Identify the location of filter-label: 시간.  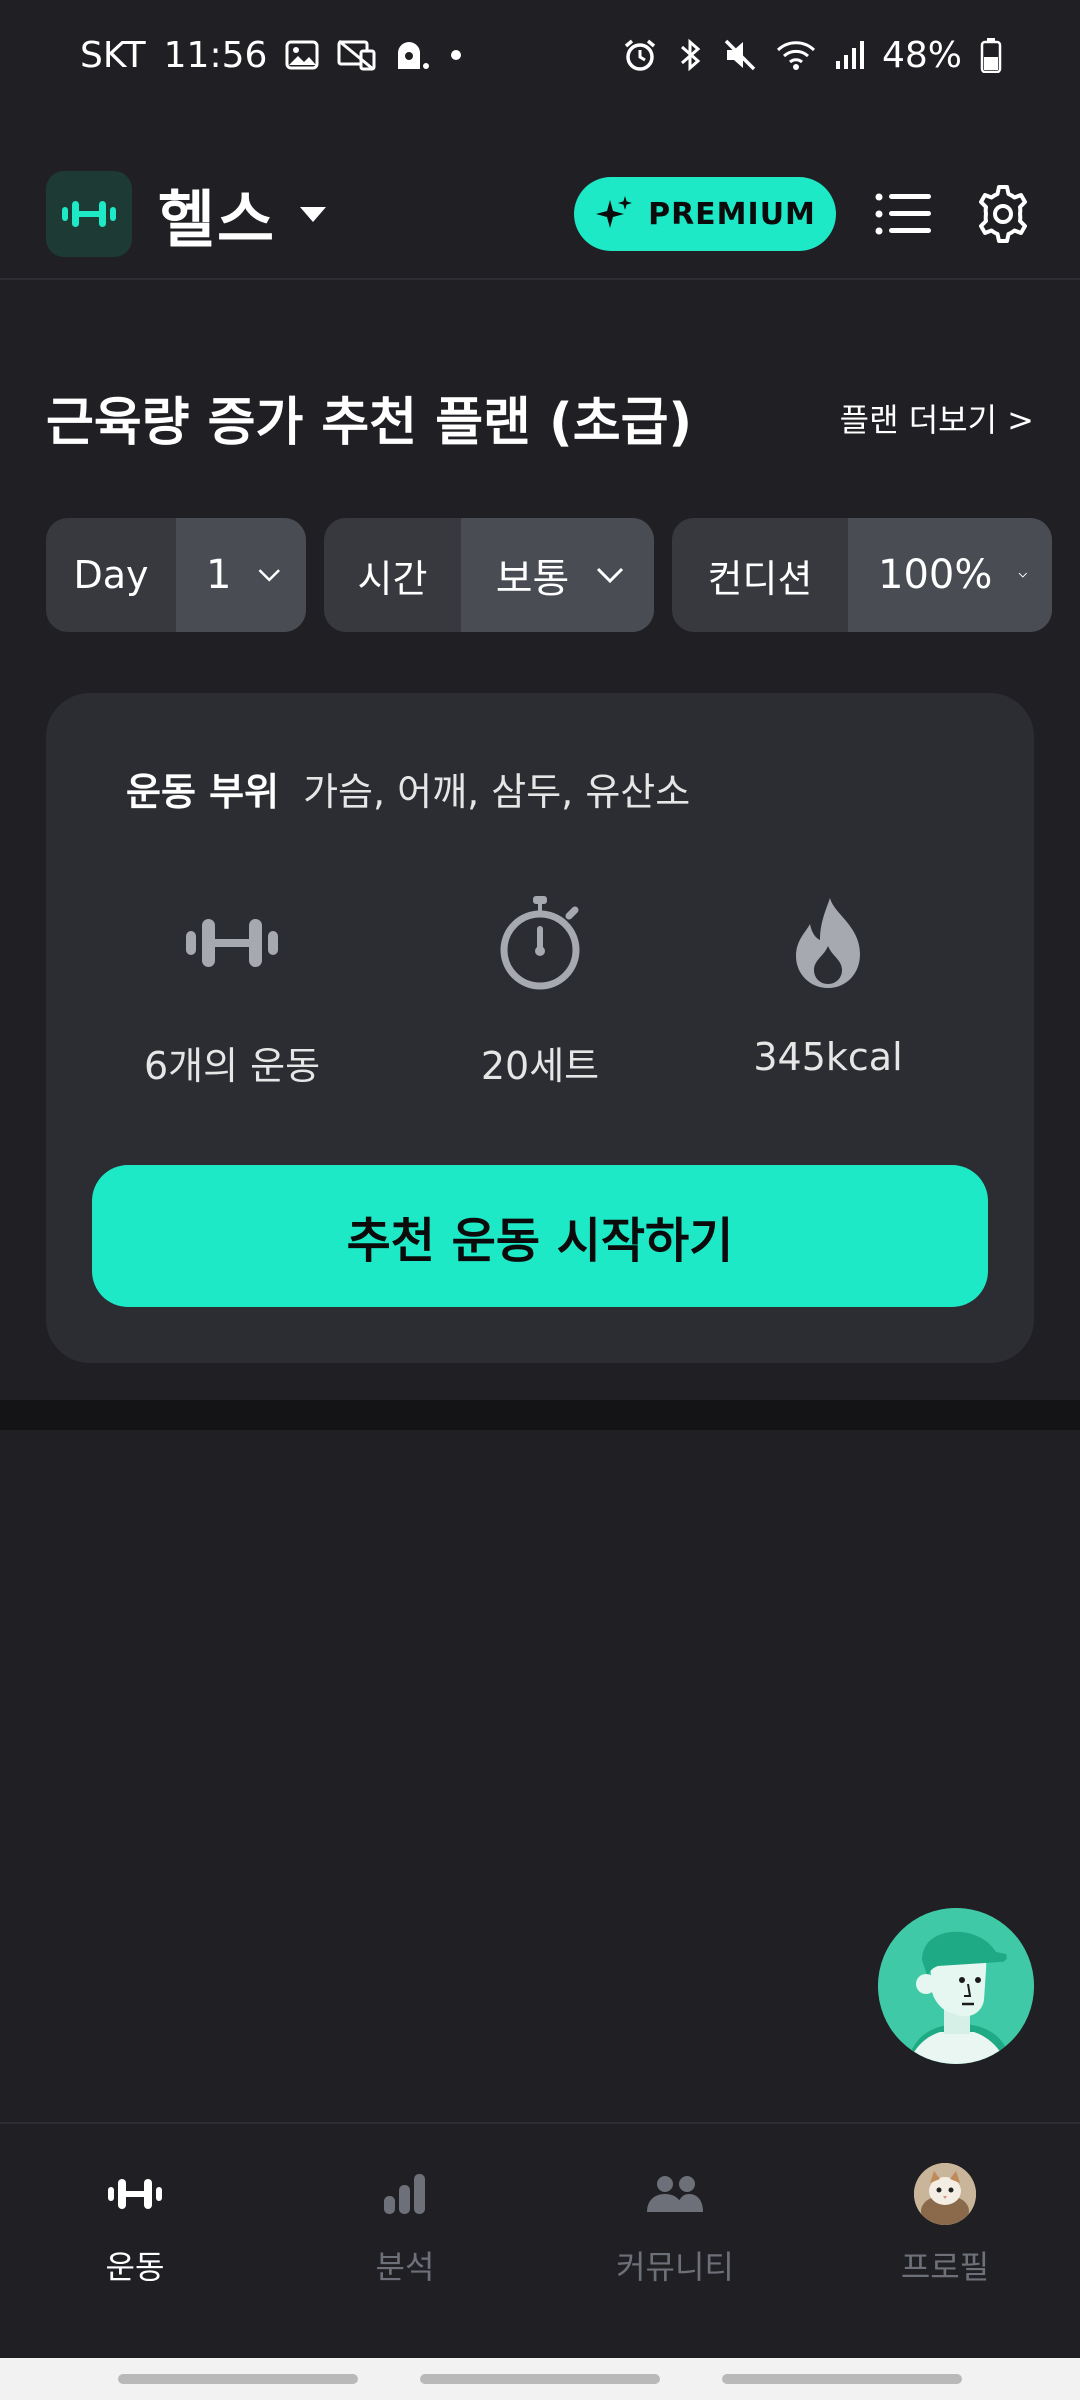
(392, 578).